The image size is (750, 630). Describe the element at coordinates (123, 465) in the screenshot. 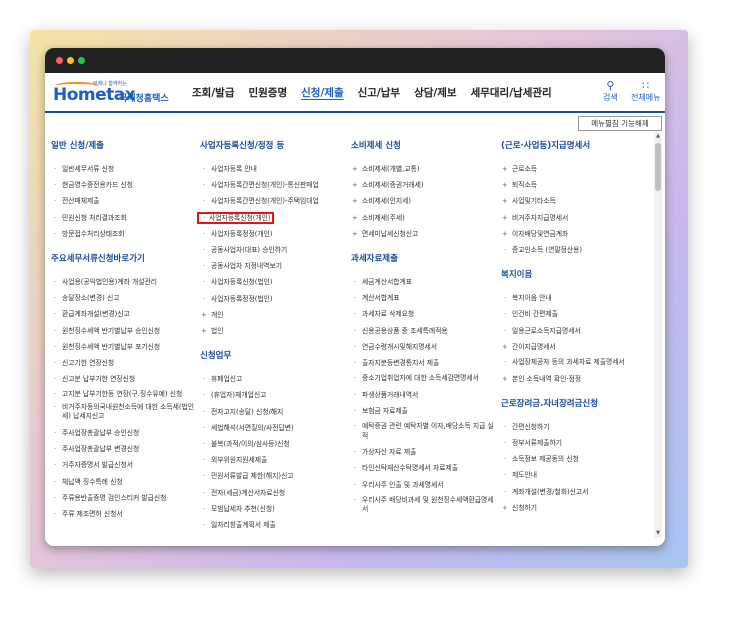

I see `menu-item: 거주자증명서 발급신청서` at that location.